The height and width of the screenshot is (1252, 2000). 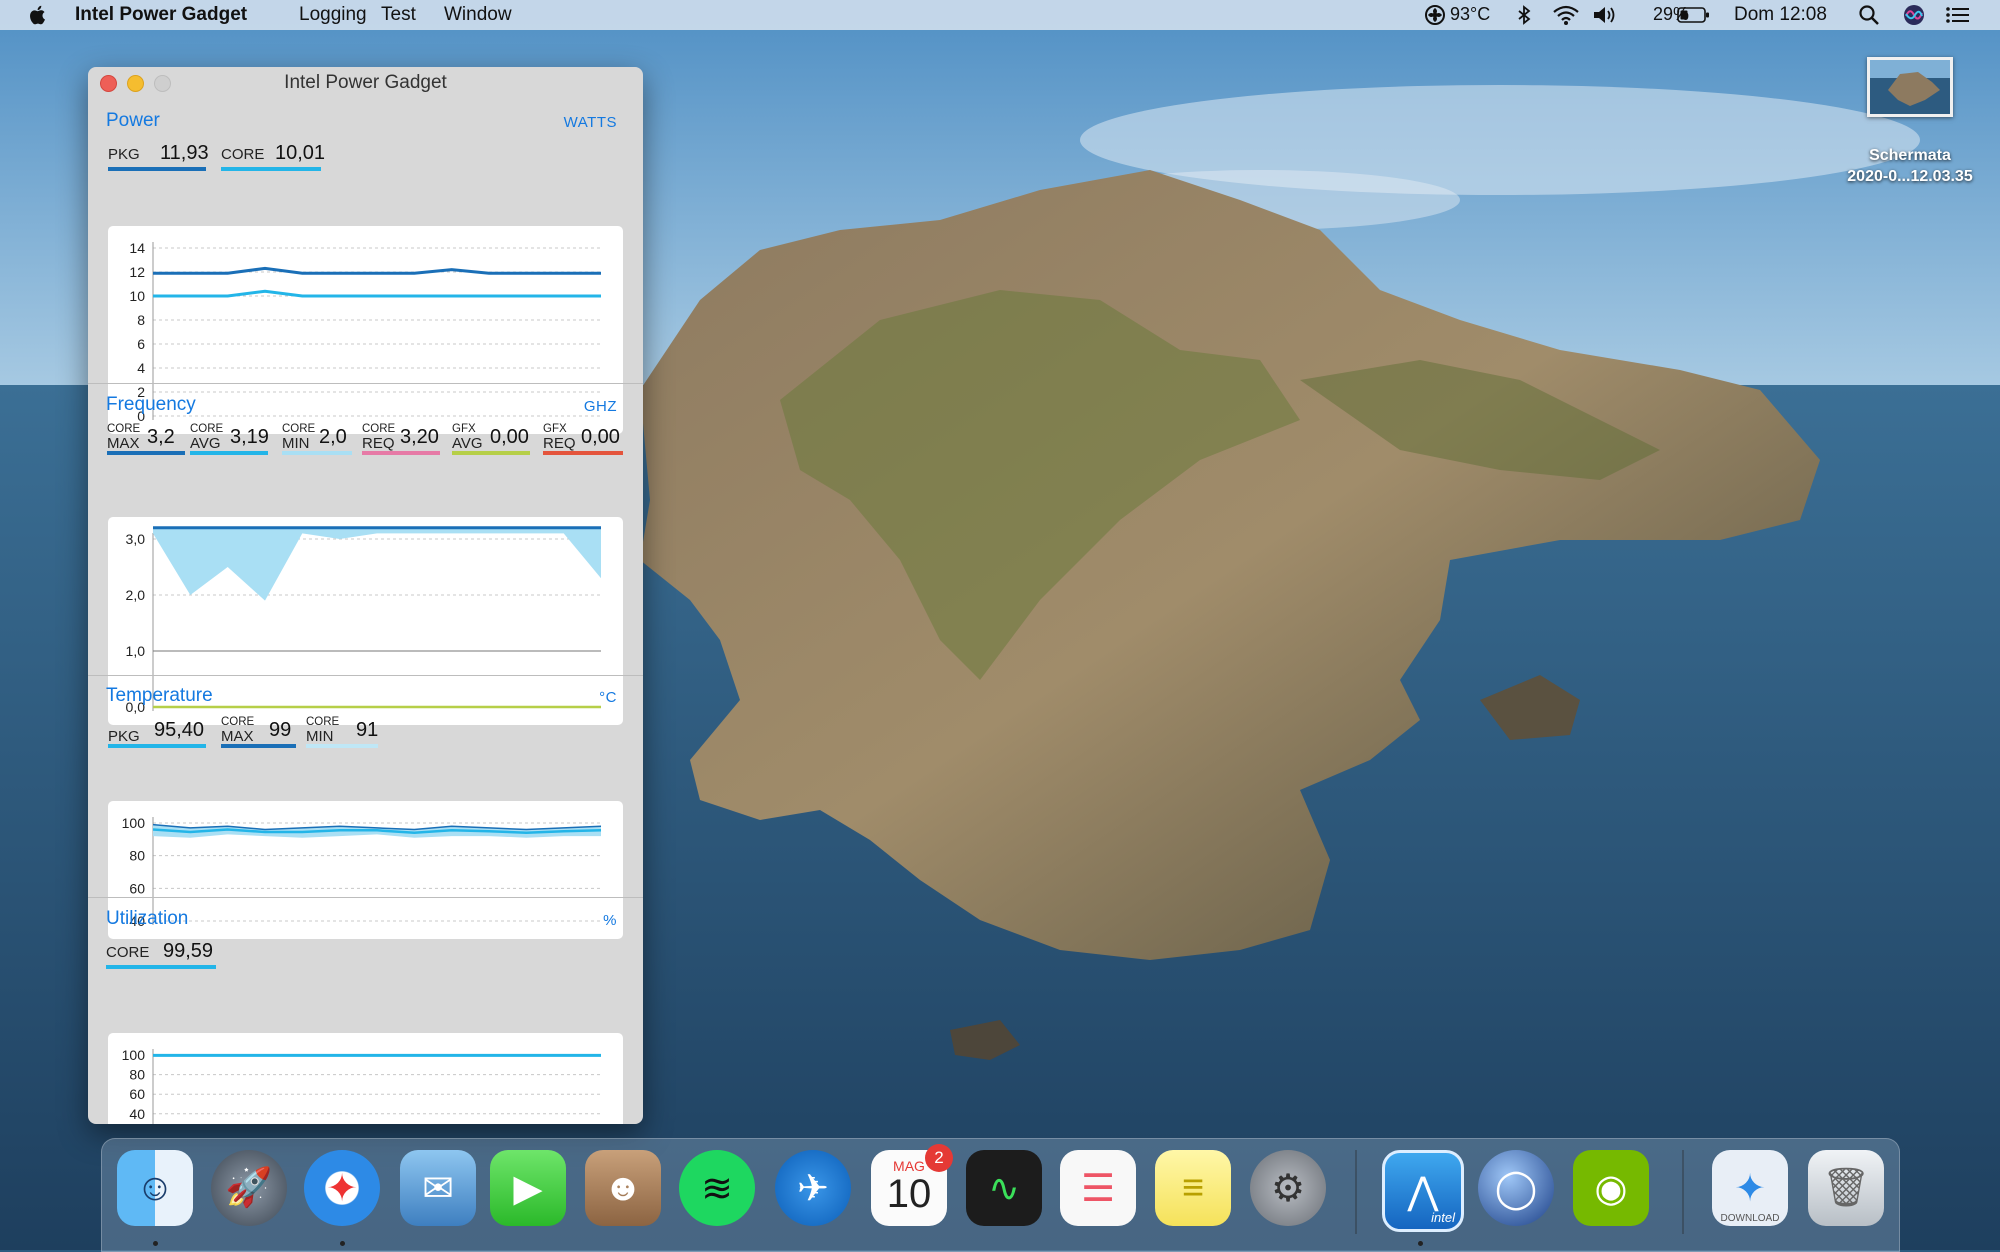 What do you see at coordinates (342, 731) in the screenshot?
I see `metric-2: CORE MIN 91` at bounding box center [342, 731].